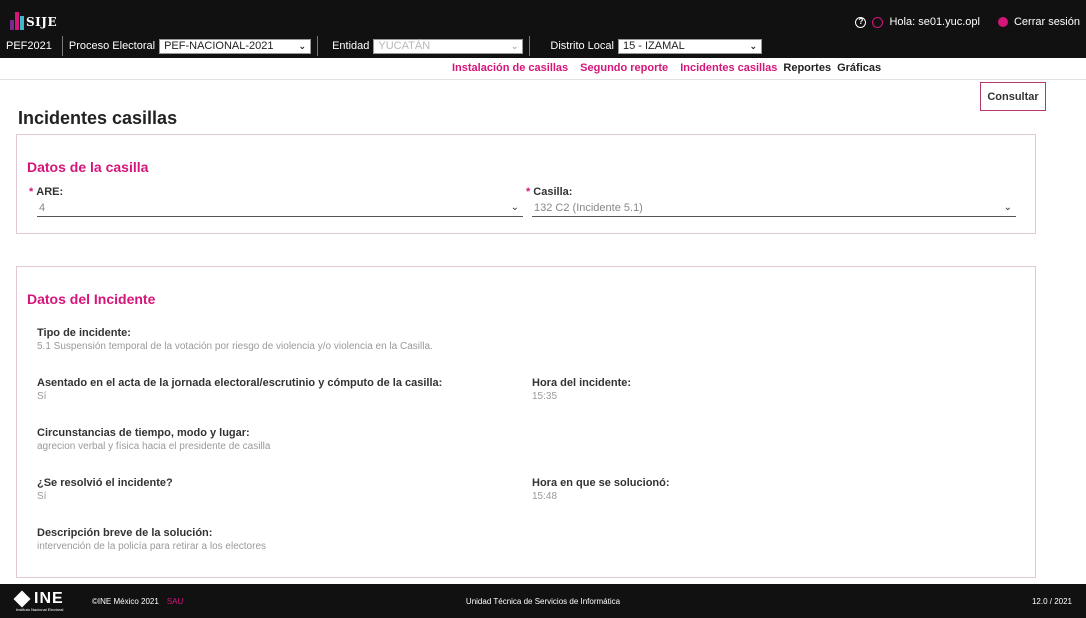  I want to click on logo-bars-icon, so click(17, 19).